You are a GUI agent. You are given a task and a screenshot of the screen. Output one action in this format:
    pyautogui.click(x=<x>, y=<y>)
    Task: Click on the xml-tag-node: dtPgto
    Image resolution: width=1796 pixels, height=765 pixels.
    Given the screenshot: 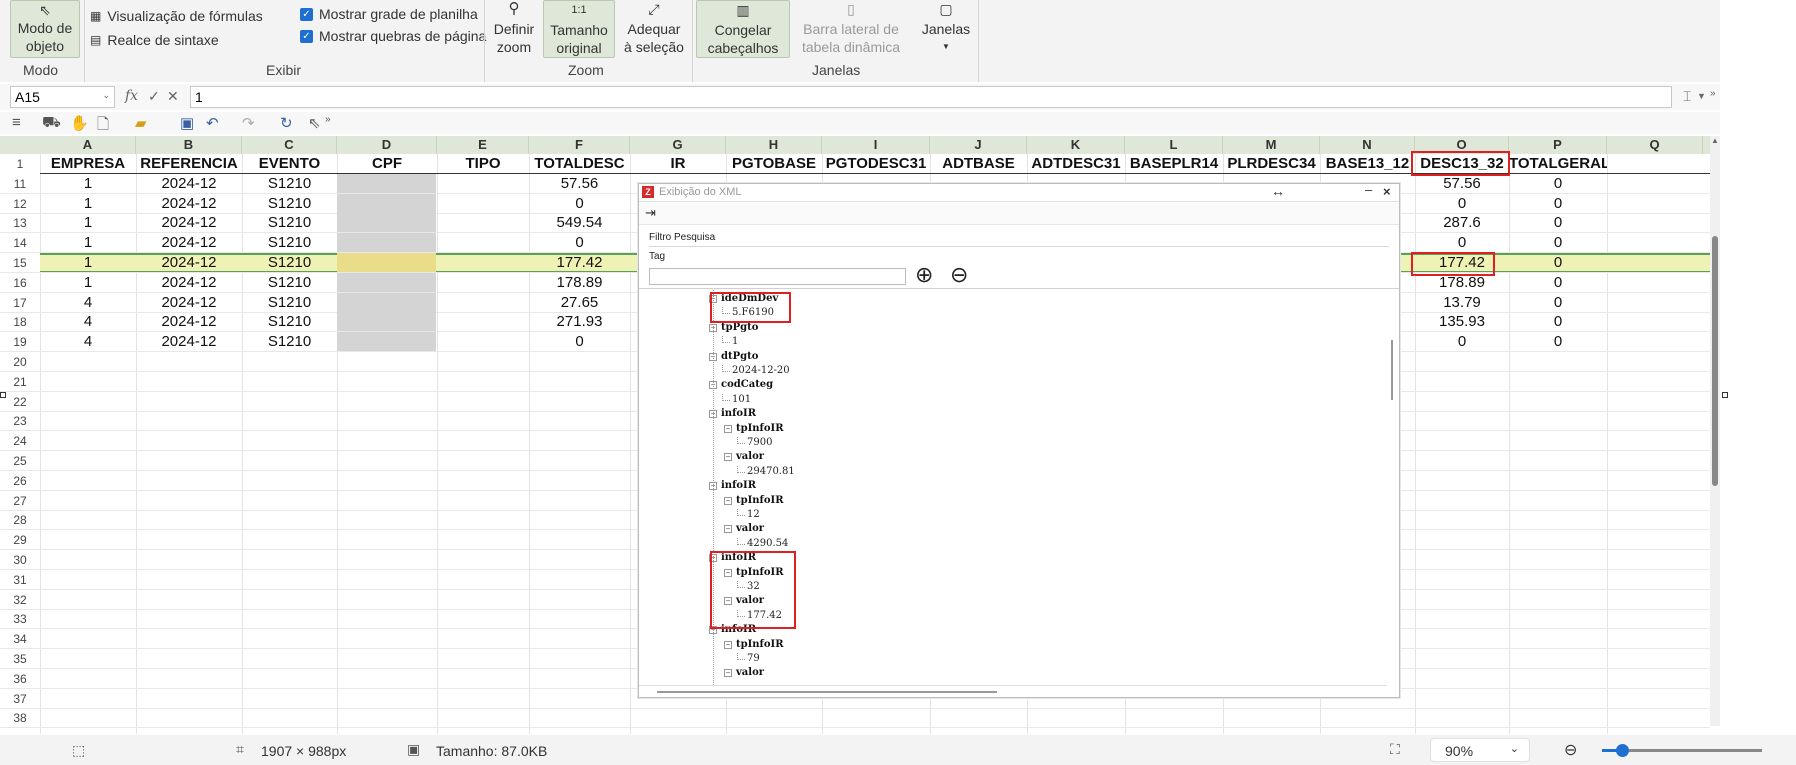 What is the action you would take?
    pyautogui.click(x=739, y=356)
    